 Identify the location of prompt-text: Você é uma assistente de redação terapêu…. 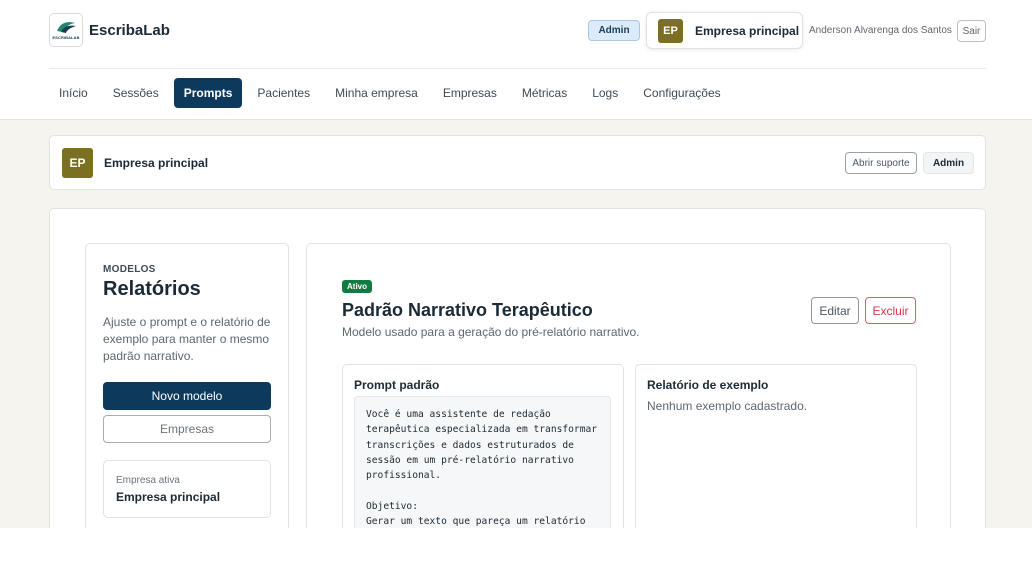
(482, 462).